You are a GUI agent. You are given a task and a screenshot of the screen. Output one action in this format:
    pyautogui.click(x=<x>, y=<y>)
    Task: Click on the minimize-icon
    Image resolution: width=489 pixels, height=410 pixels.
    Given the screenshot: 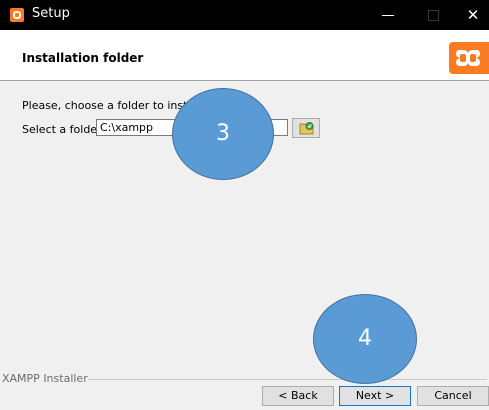 What is the action you would take?
    pyautogui.click(x=388, y=15)
    